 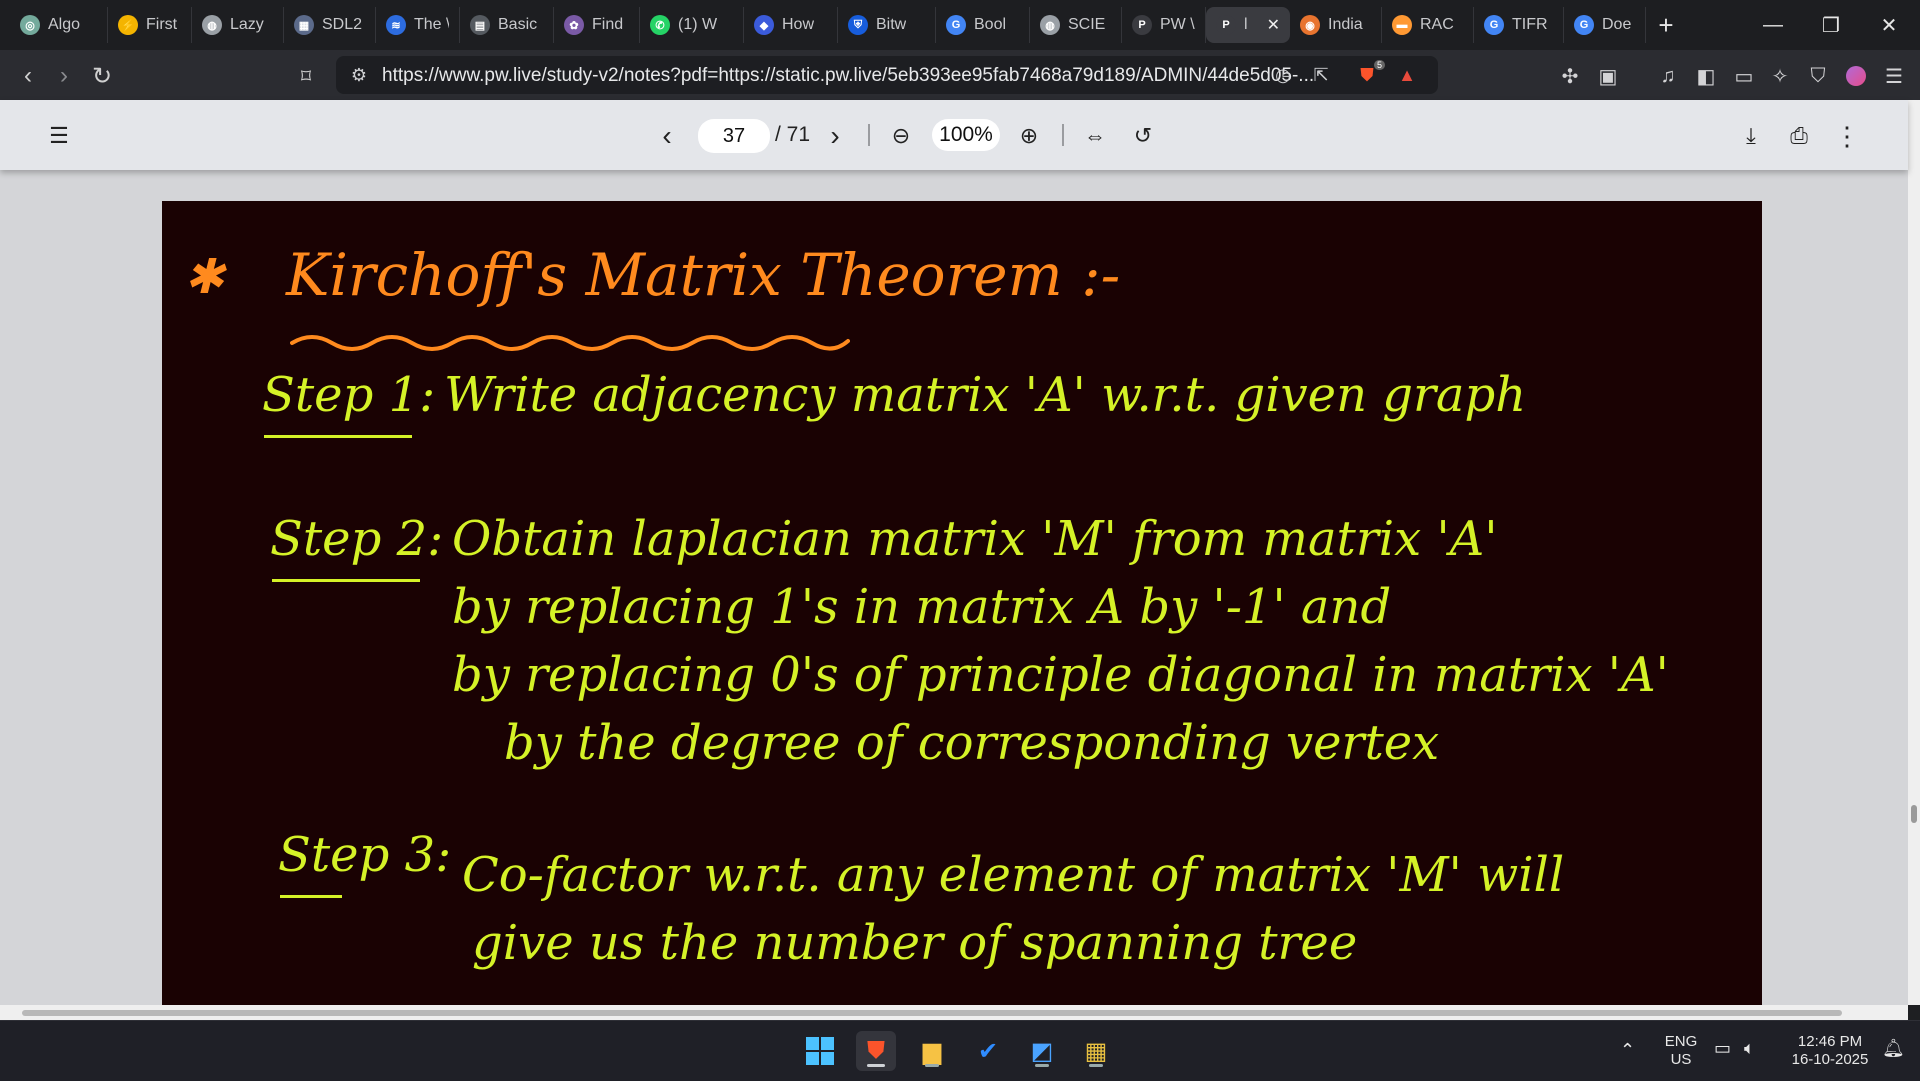 What do you see at coordinates (1773, 25) in the screenshot?
I see `minimize-button: —` at bounding box center [1773, 25].